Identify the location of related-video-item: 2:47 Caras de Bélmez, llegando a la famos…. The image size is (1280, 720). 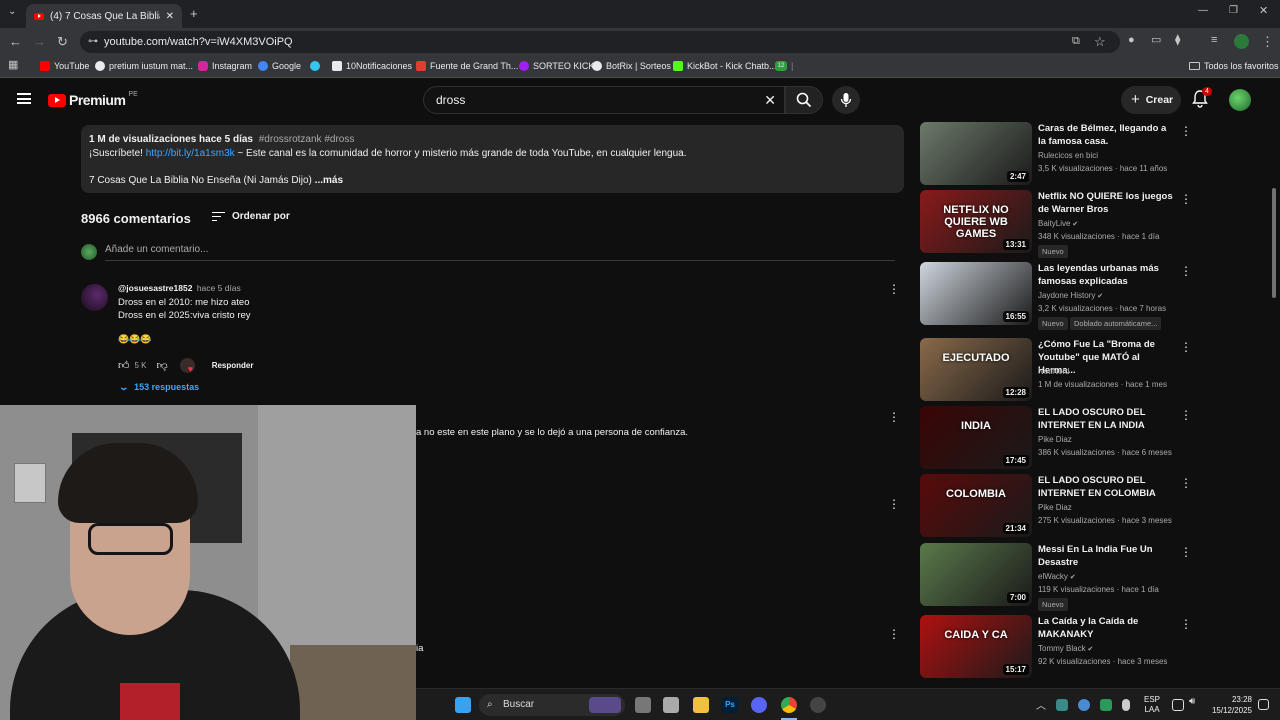
(1060, 154).